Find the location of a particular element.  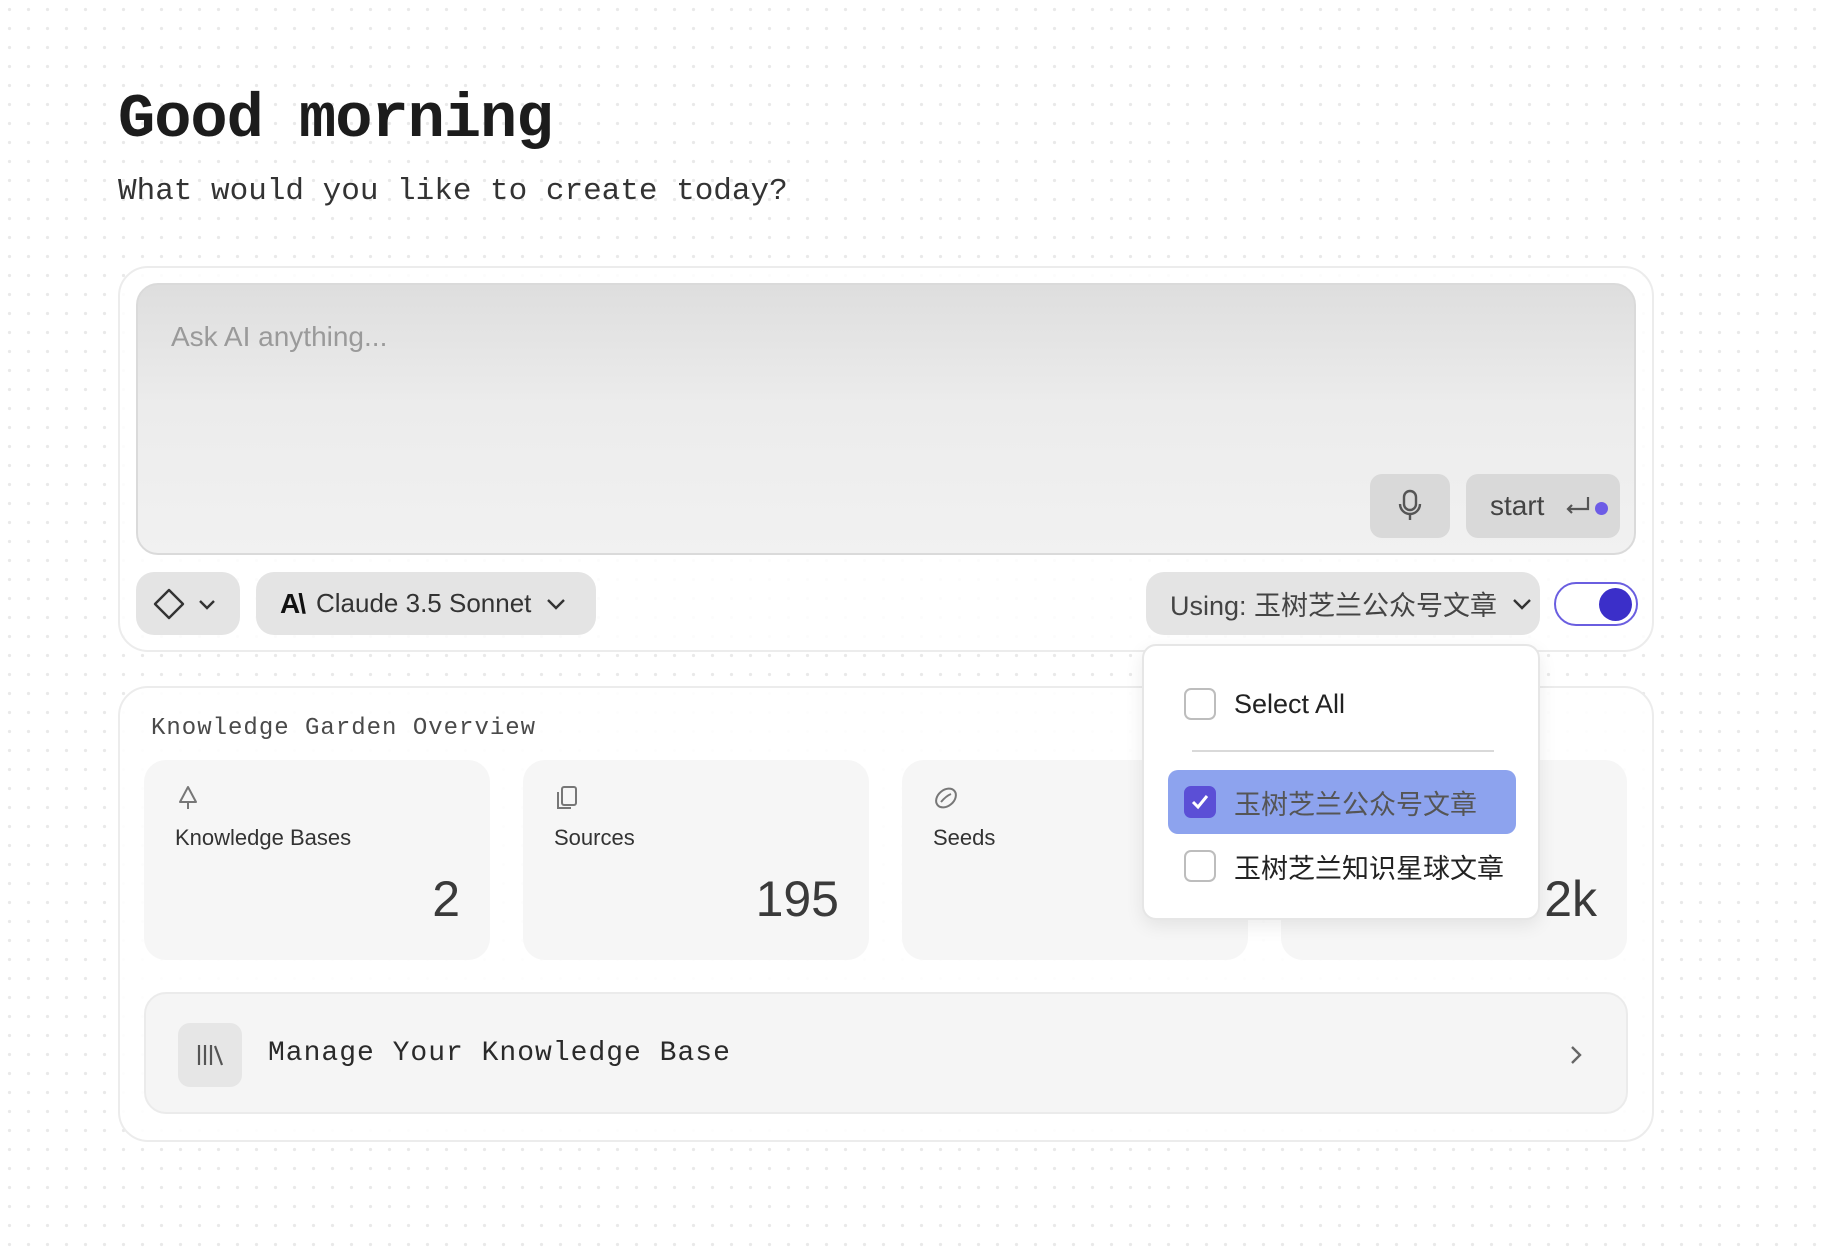

knowledge-base-selector-label: Using: 玉树芝兰公众号文章 is located at coordinates (1334, 606).